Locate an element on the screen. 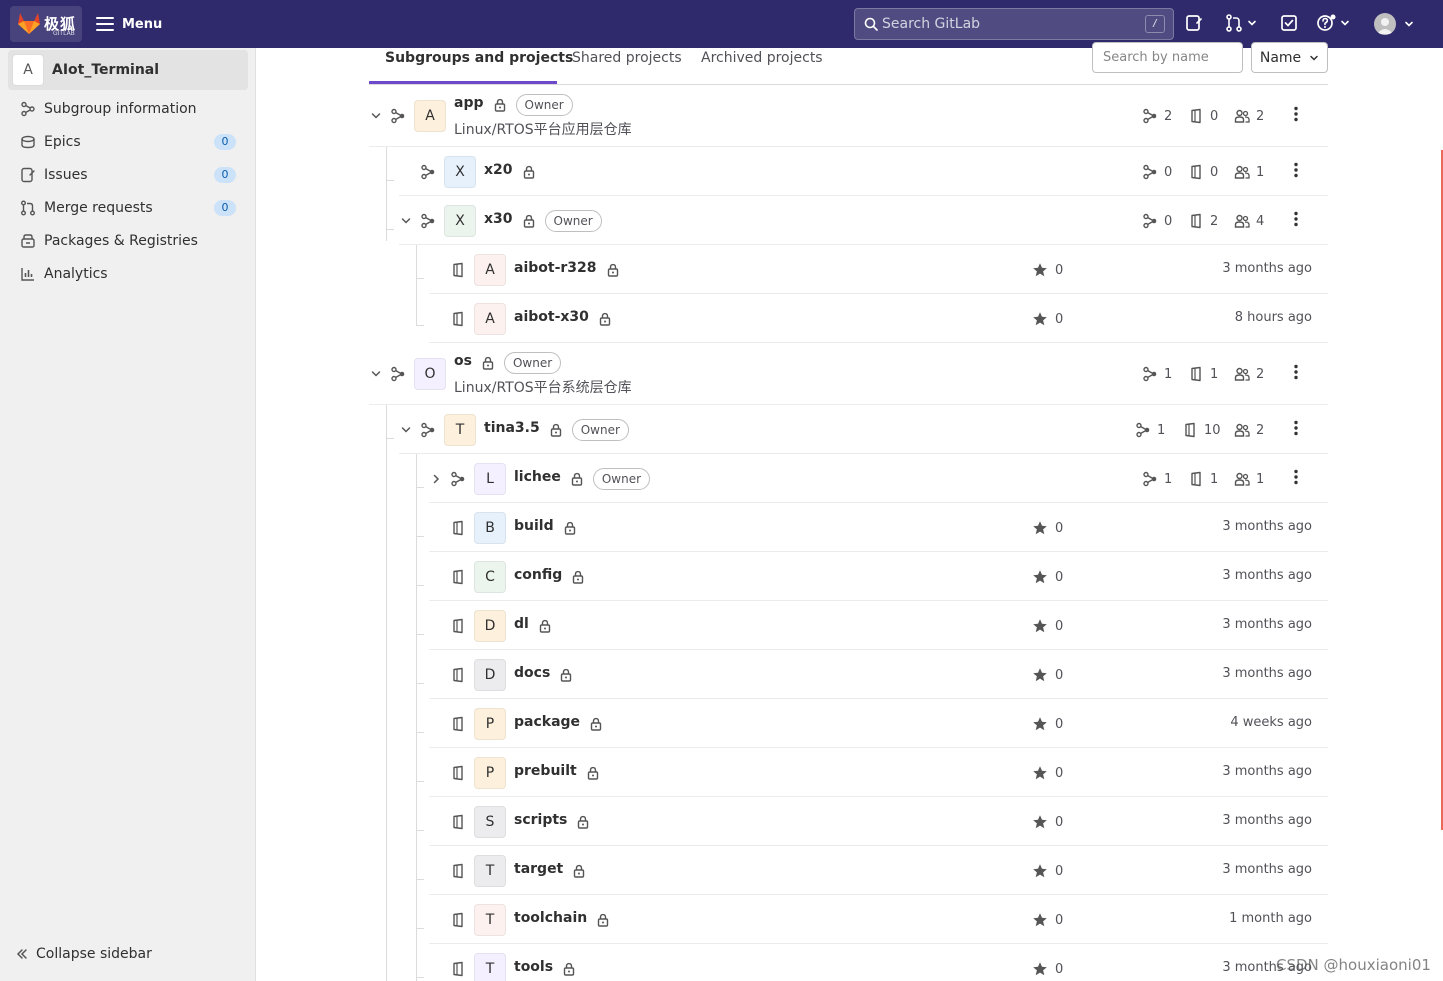 The image size is (1443, 981). project-row: Pprebuilt 0 3 months ago is located at coordinates (878, 772).